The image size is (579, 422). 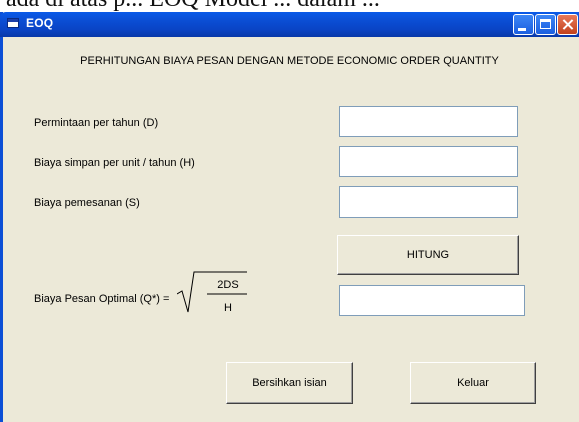 What do you see at coordinates (545, 24) in the screenshot?
I see `maximize-icon` at bounding box center [545, 24].